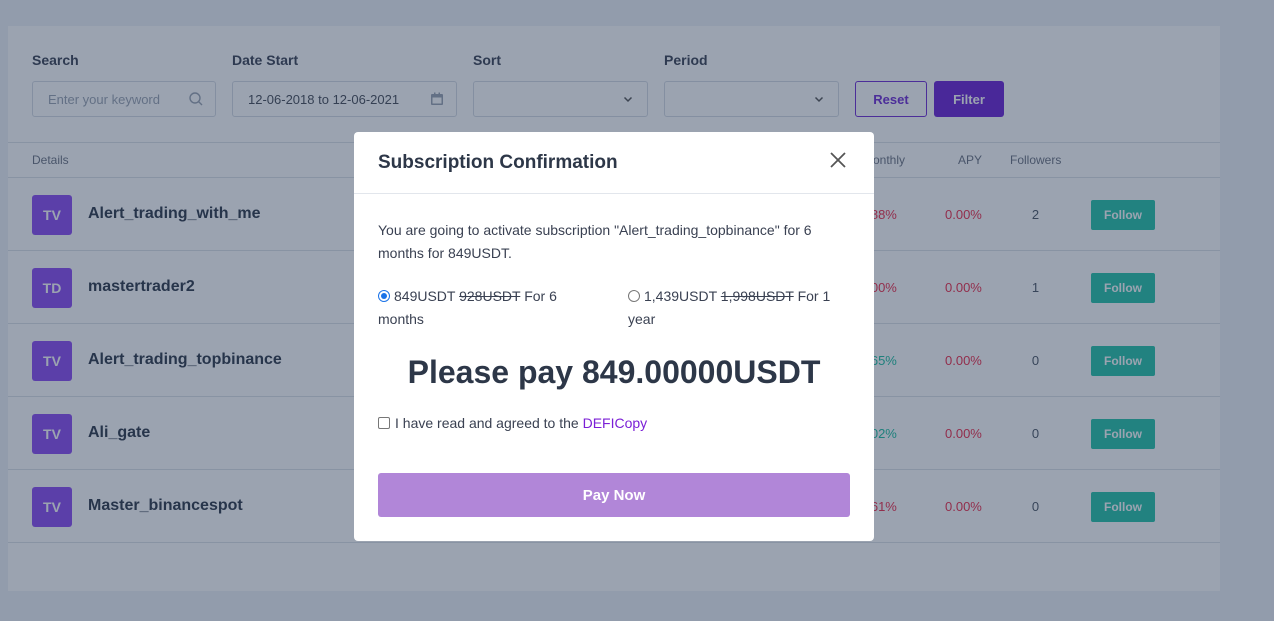 The width and height of the screenshot is (1274, 621). What do you see at coordinates (425, 296) in the screenshot?
I see `plan-price: 849USDT` at bounding box center [425, 296].